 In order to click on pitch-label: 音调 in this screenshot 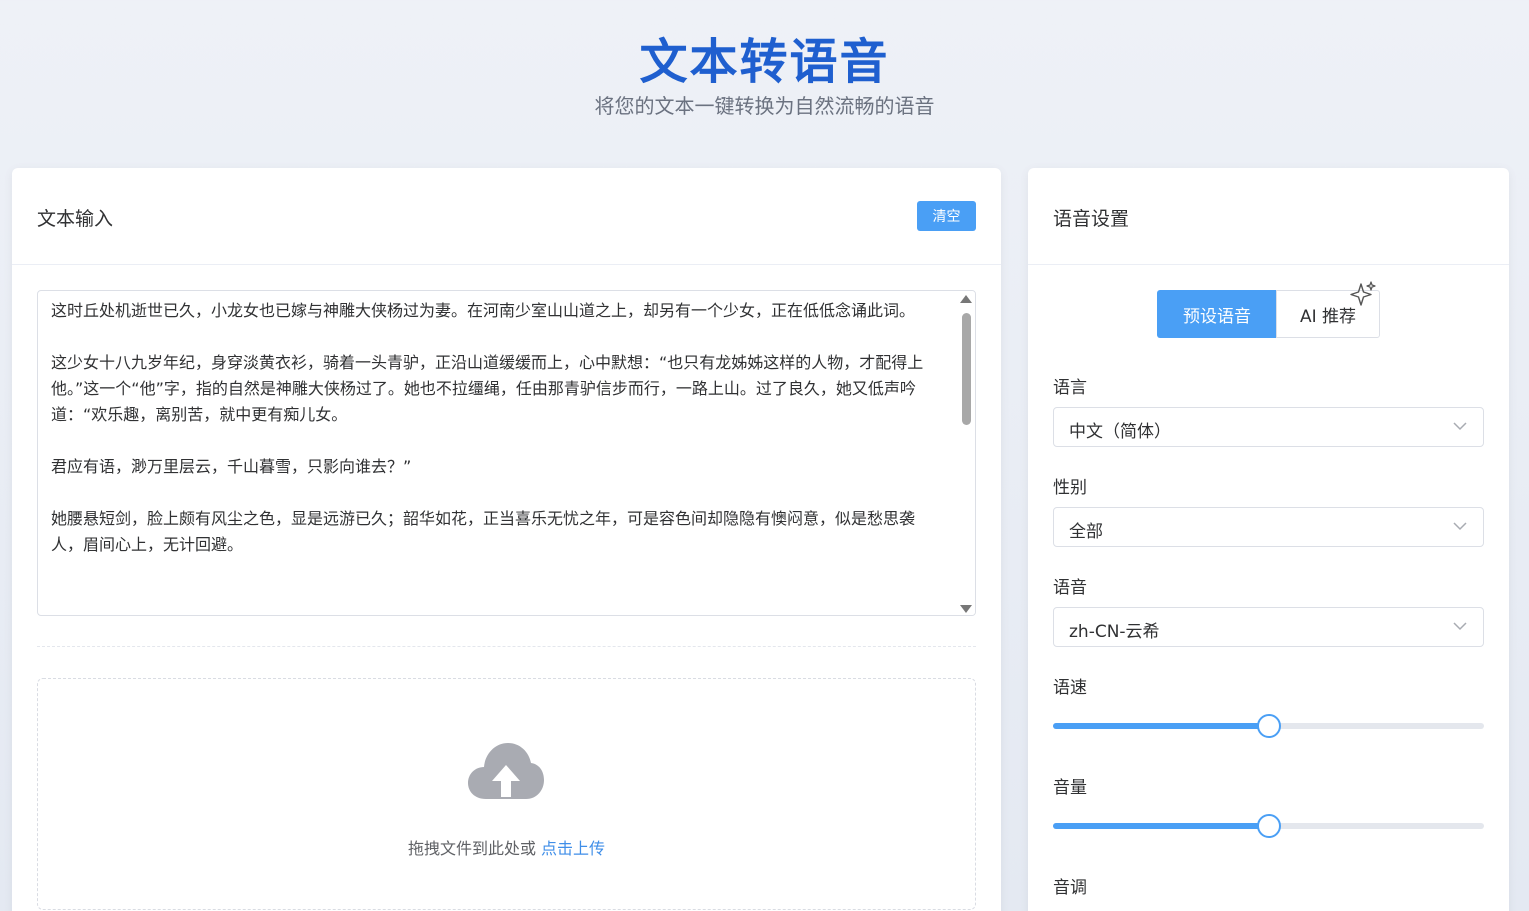, I will do `click(1070, 888)`.